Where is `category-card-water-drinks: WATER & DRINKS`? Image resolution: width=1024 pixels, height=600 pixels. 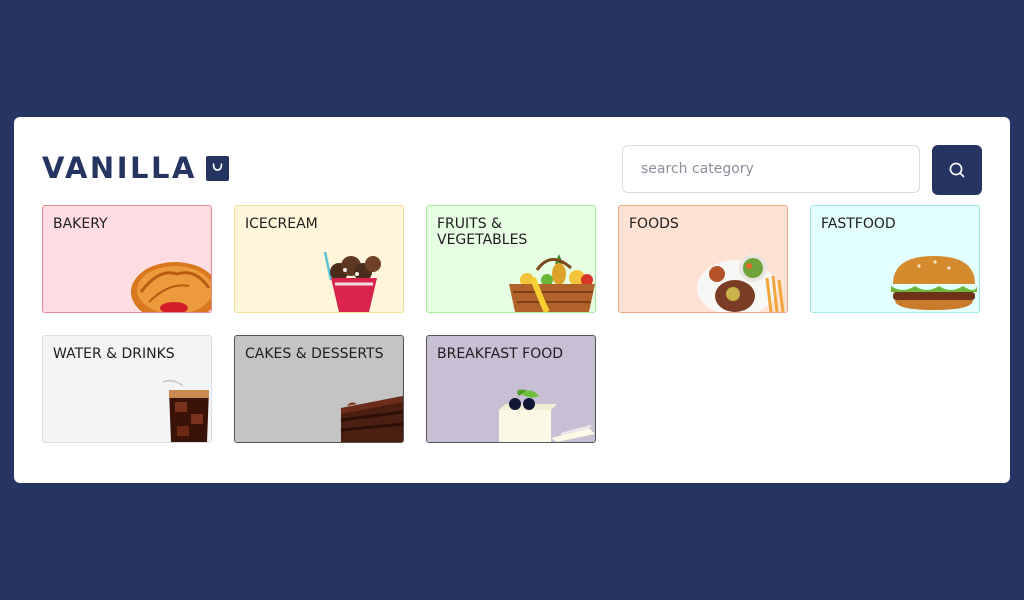 category-card-water-drinks: WATER & DRINKS is located at coordinates (127, 389).